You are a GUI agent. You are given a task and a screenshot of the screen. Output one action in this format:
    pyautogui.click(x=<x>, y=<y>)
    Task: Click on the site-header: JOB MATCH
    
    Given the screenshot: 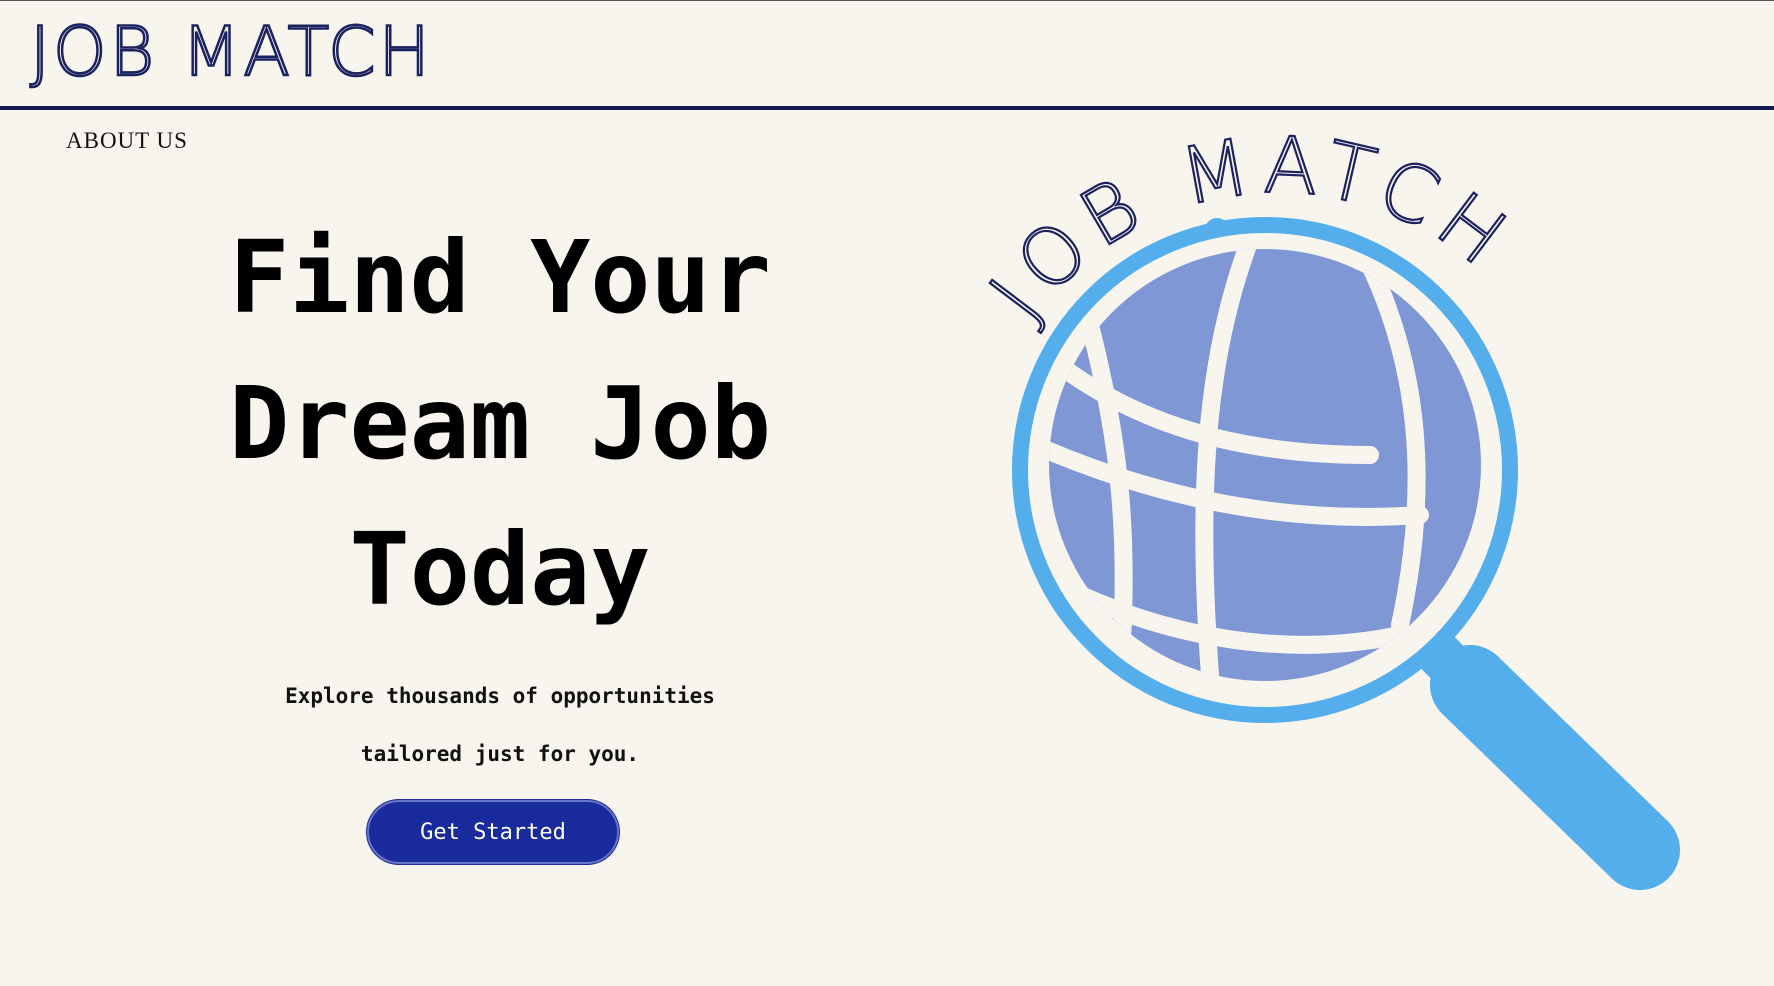 What is the action you would take?
    pyautogui.click(x=887, y=53)
    